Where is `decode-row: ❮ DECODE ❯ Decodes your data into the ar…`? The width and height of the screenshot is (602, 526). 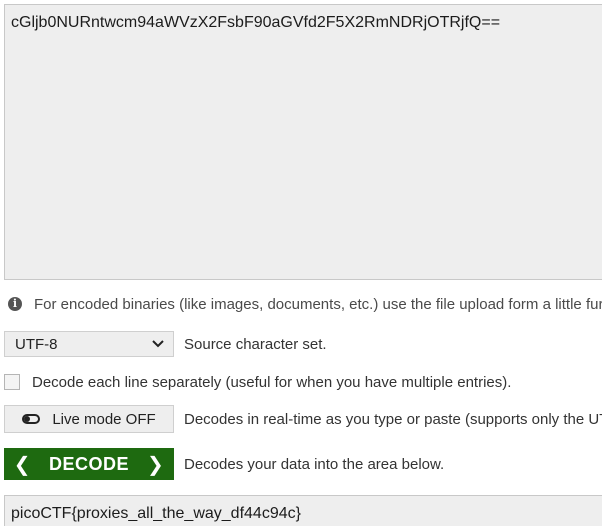
decode-row: ❮ DECODE ❯ Decodes your data into the ar… is located at coordinates (303, 464).